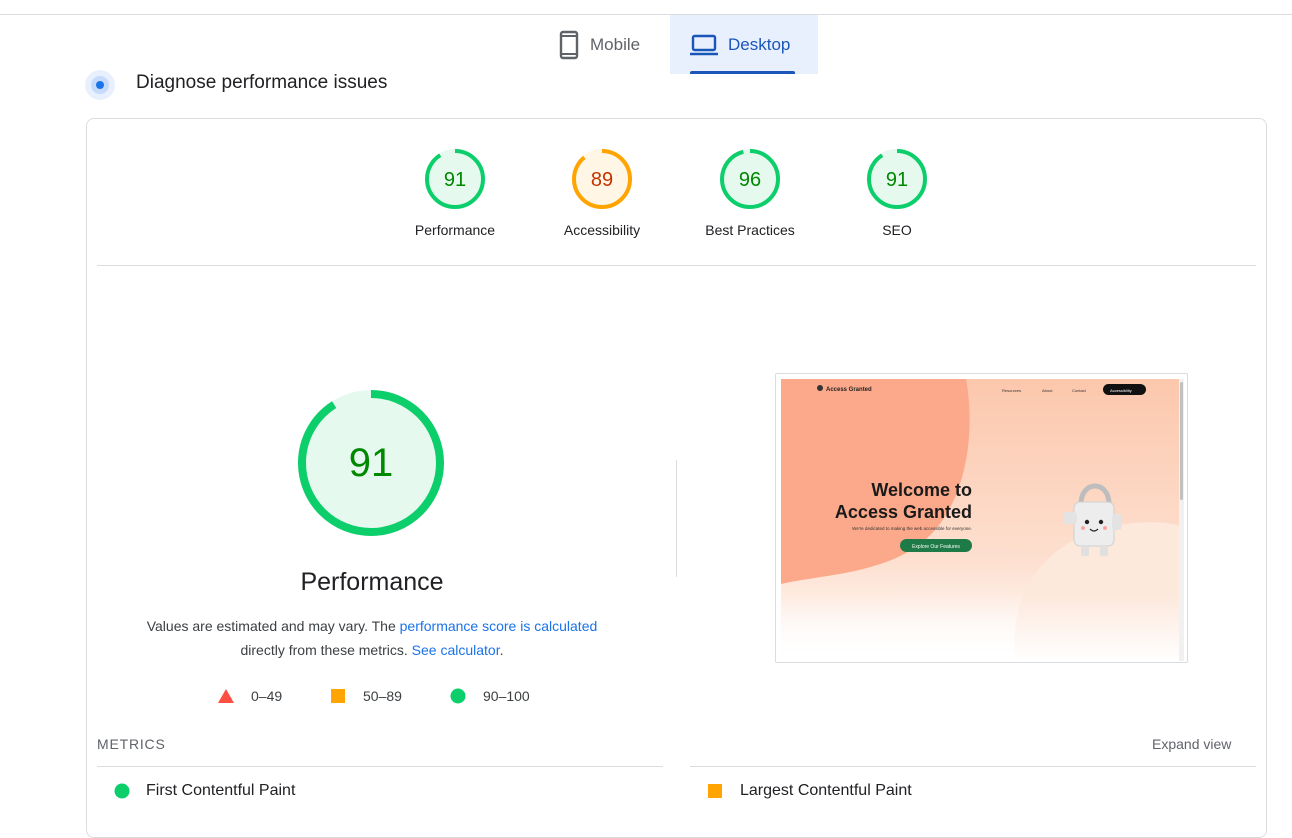  What do you see at coordinates (499, 626) in the screenshot?
I see `score-calculated-link: performance score is calculated` at bounding box center [499, 626].